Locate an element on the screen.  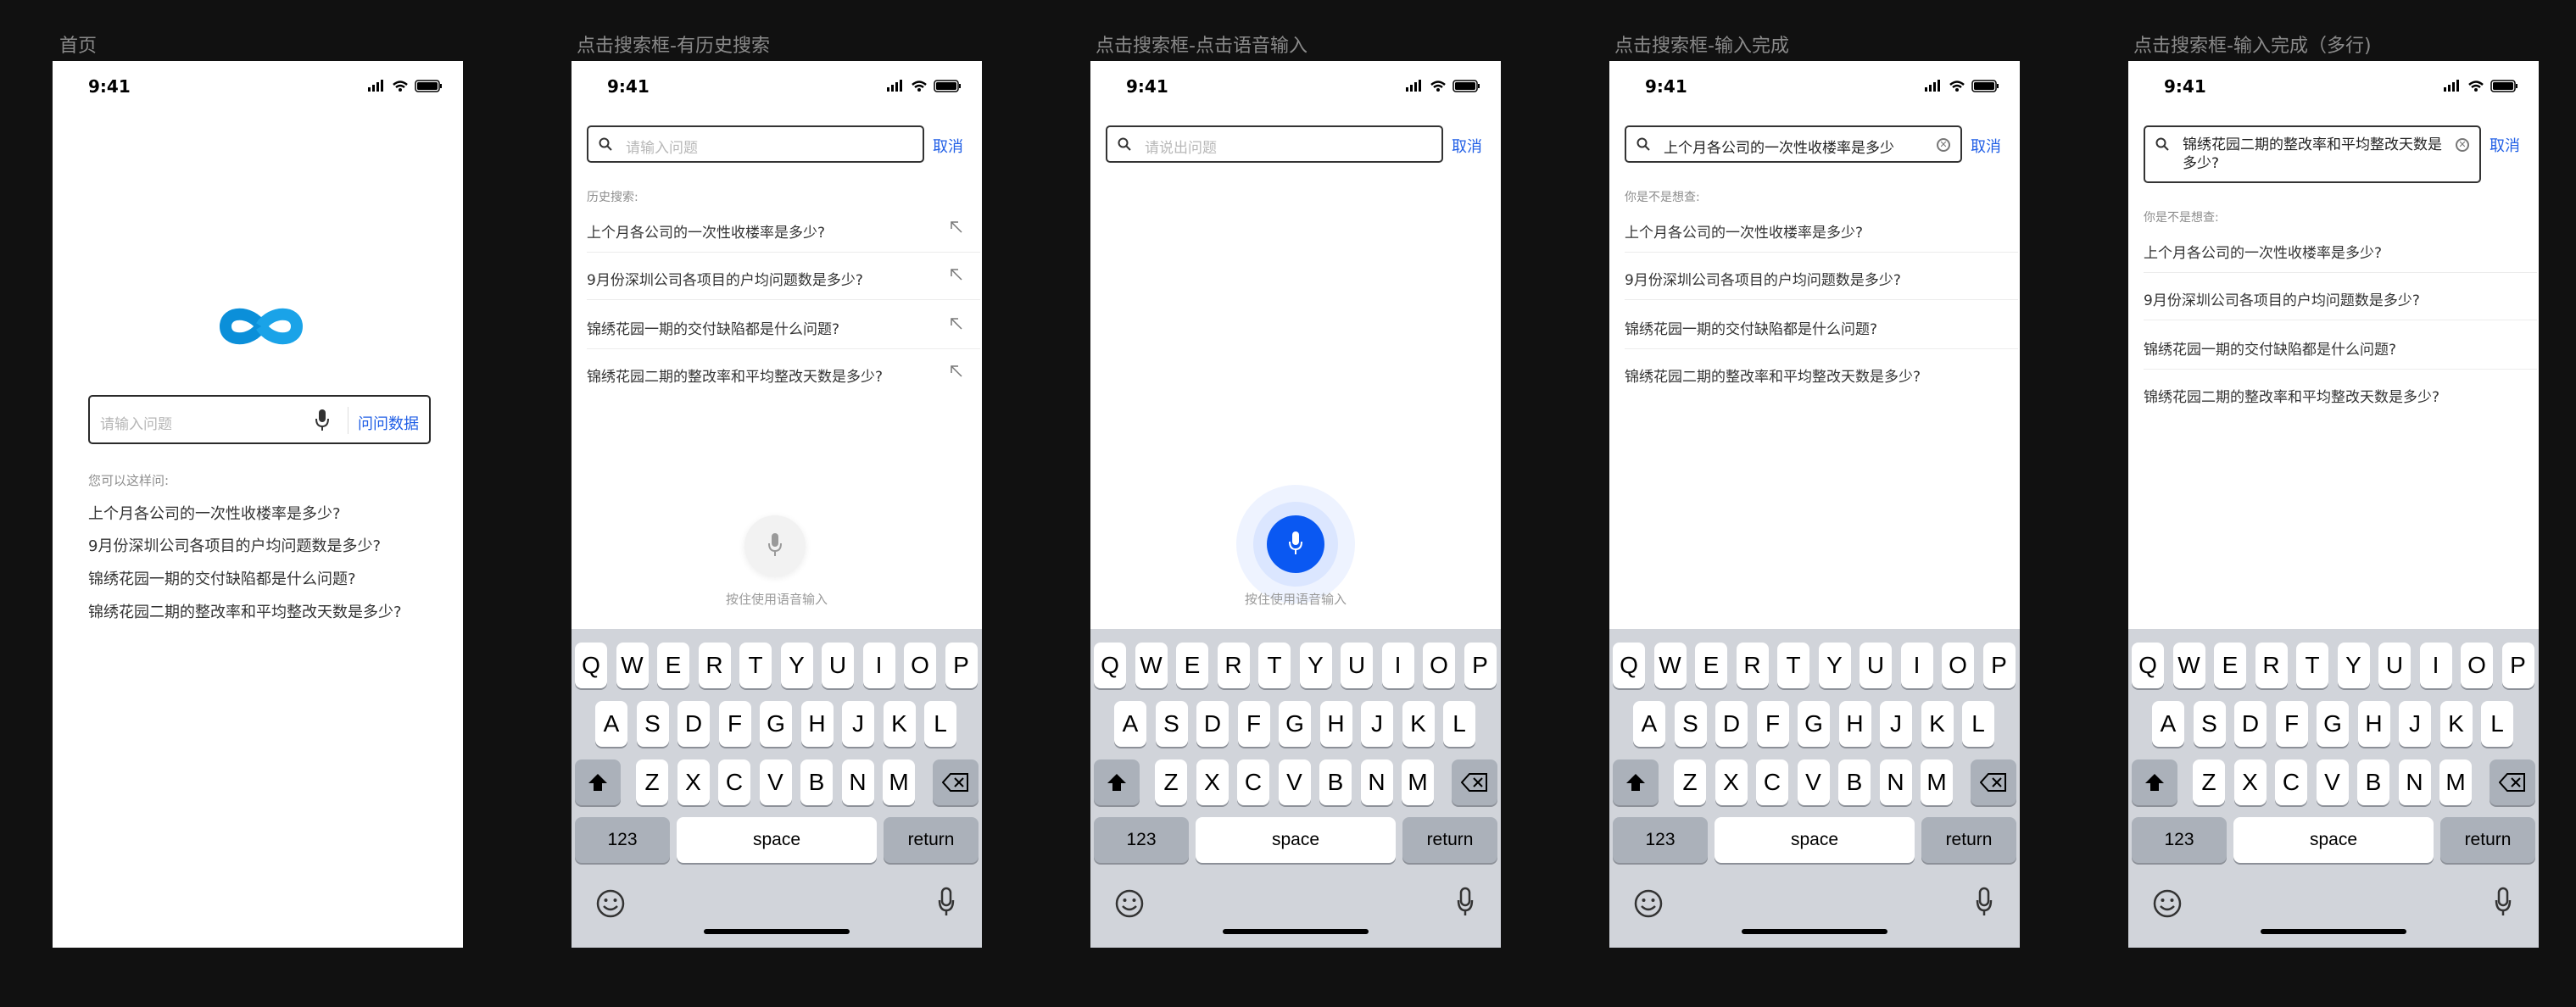
clear-icon: ✕ is located at coordinates (2462, 145).